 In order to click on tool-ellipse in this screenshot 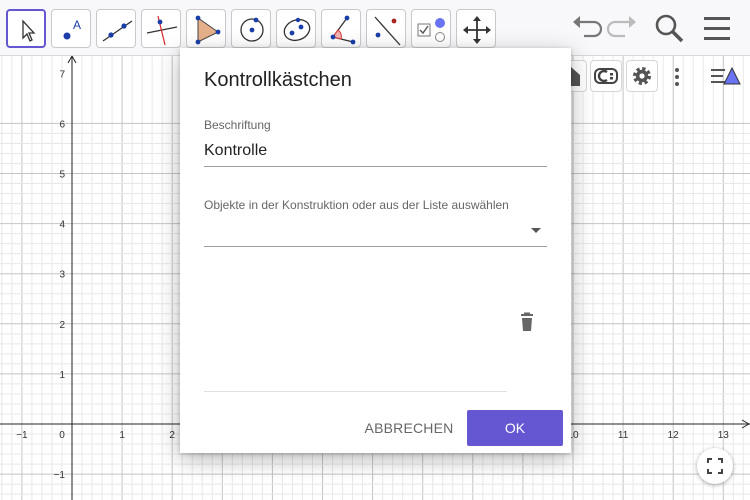, I will do `click(296, 28)`.